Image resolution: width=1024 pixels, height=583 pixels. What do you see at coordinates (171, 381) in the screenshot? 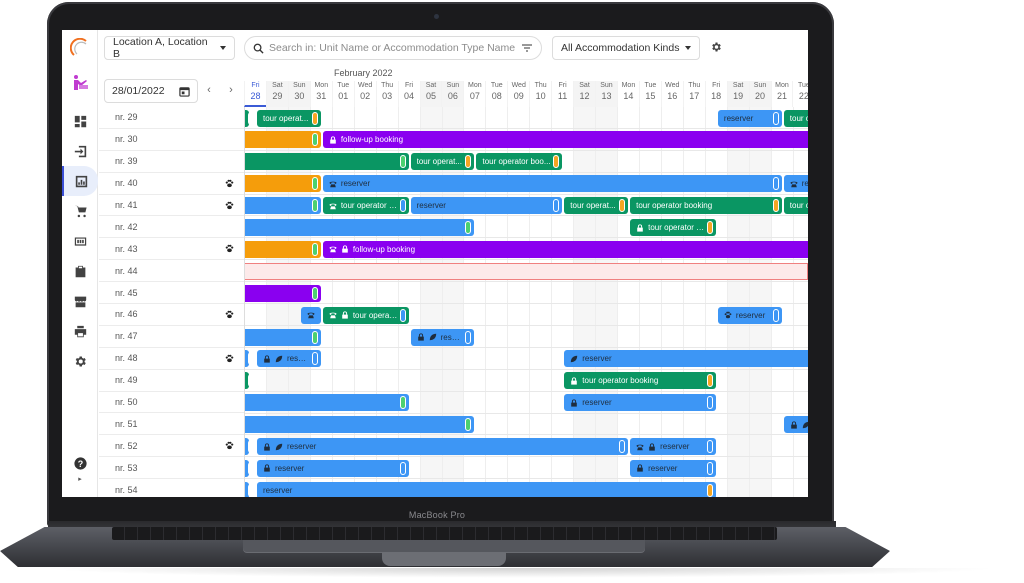
I see `unit-row: nr. 49` at bounding box center [171, 381].